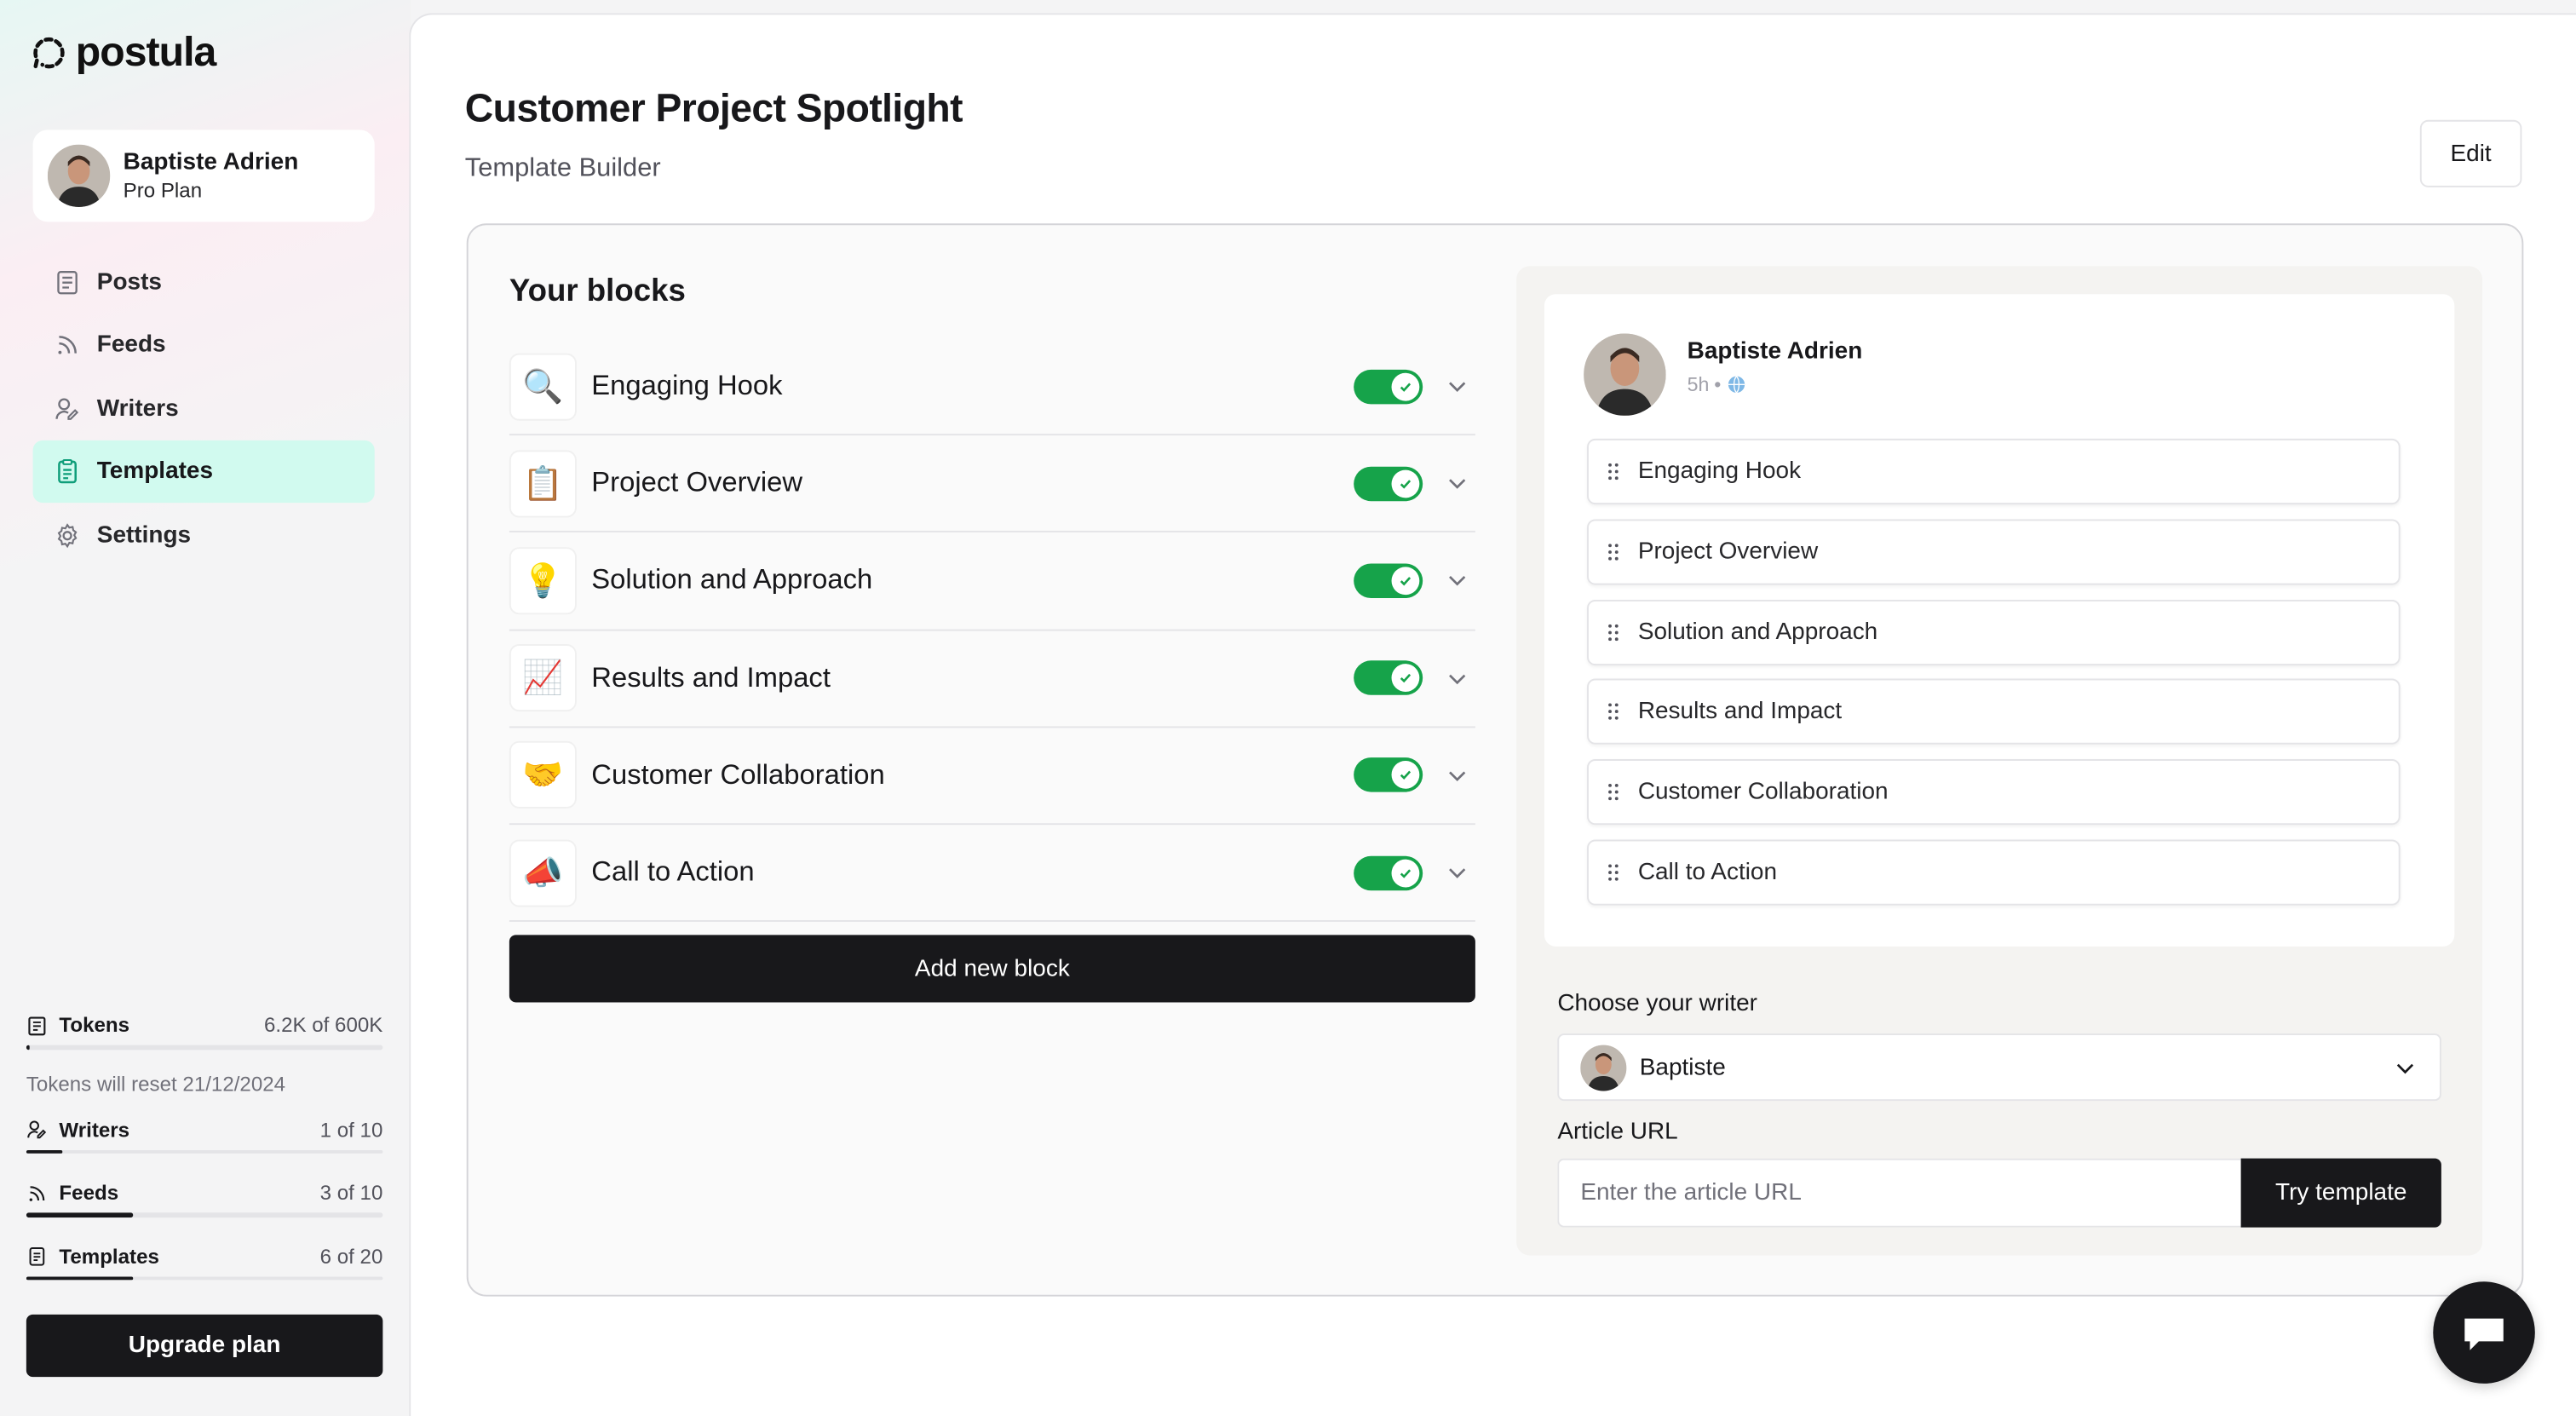 The width and height of the screenshot is (2576, 1416). I want to click on block-row: 🔍 Engaging Hook, so click(992, 387).